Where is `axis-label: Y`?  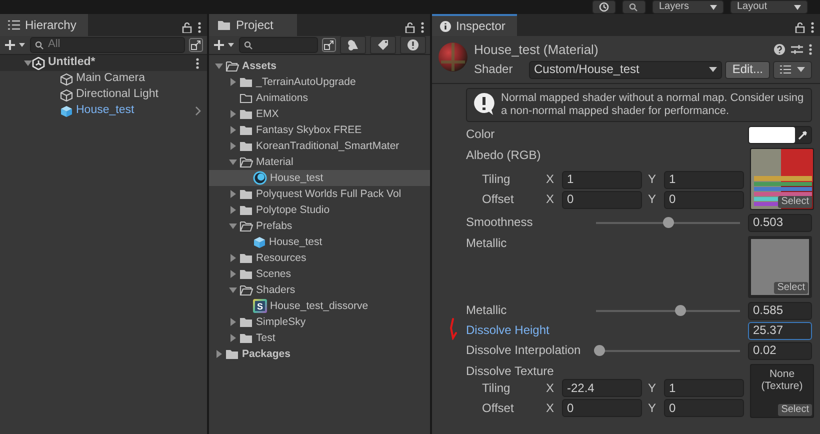
axis-label: Y is located at coordinates (653, 179).